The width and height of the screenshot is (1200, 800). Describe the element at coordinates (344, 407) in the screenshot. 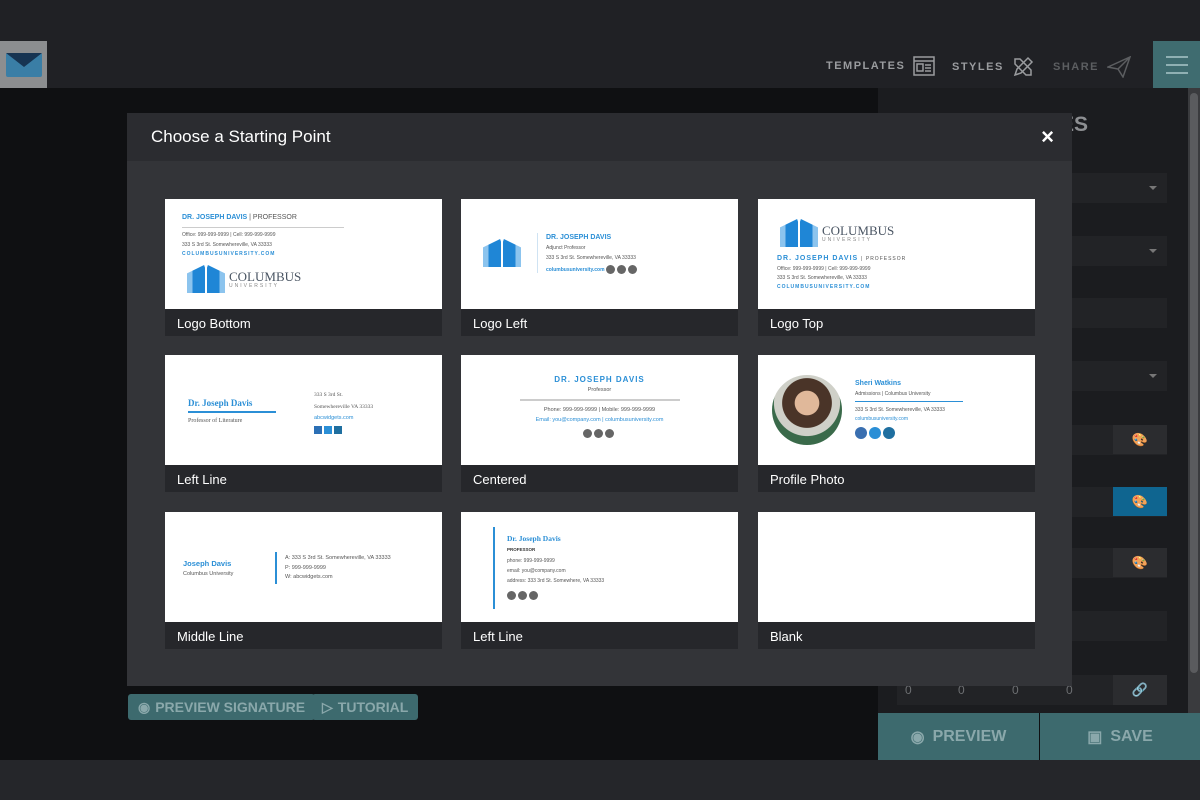

I see `sig-address: Somewhereville VA 33333` at that location.